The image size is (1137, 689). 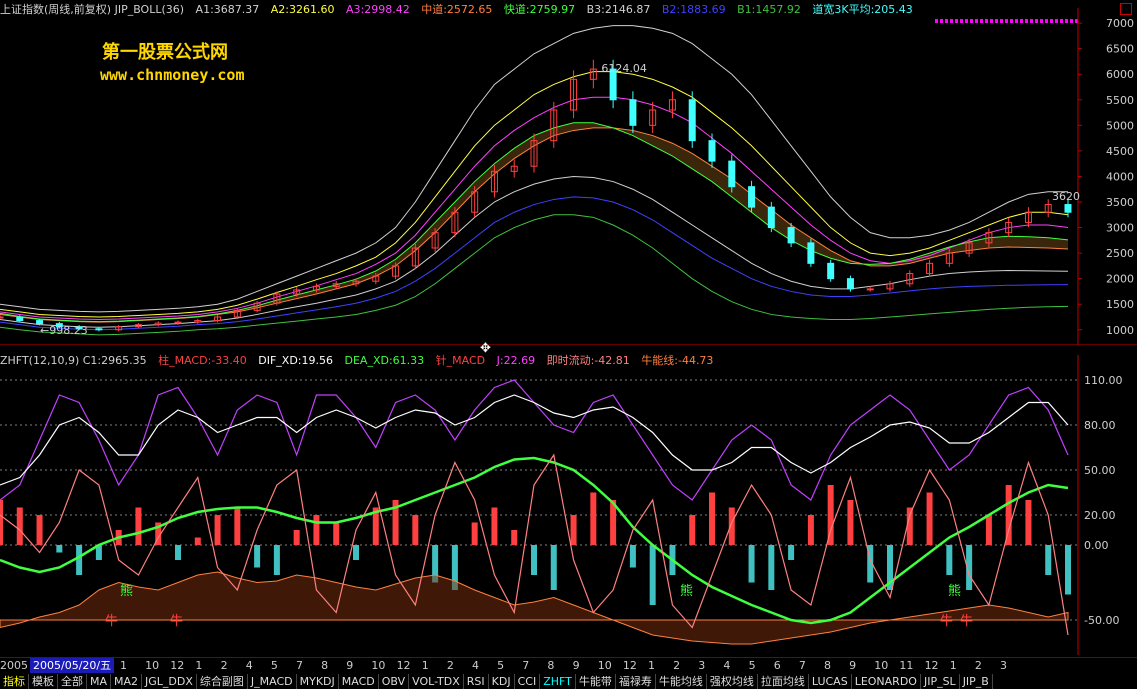 What do you see at coordinates (127, 681) in the screenshot?
I see `tab-4: MA2` at bounding box center [127, 681].